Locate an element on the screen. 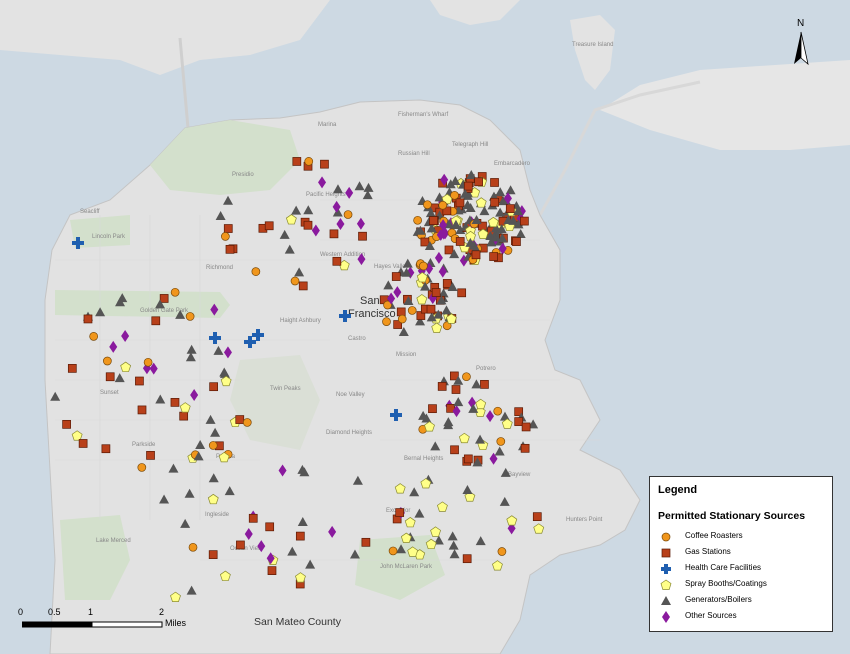 This screenshot has height=654, width=850. label-bayview: Bayview is located at coordinates (519, 475).